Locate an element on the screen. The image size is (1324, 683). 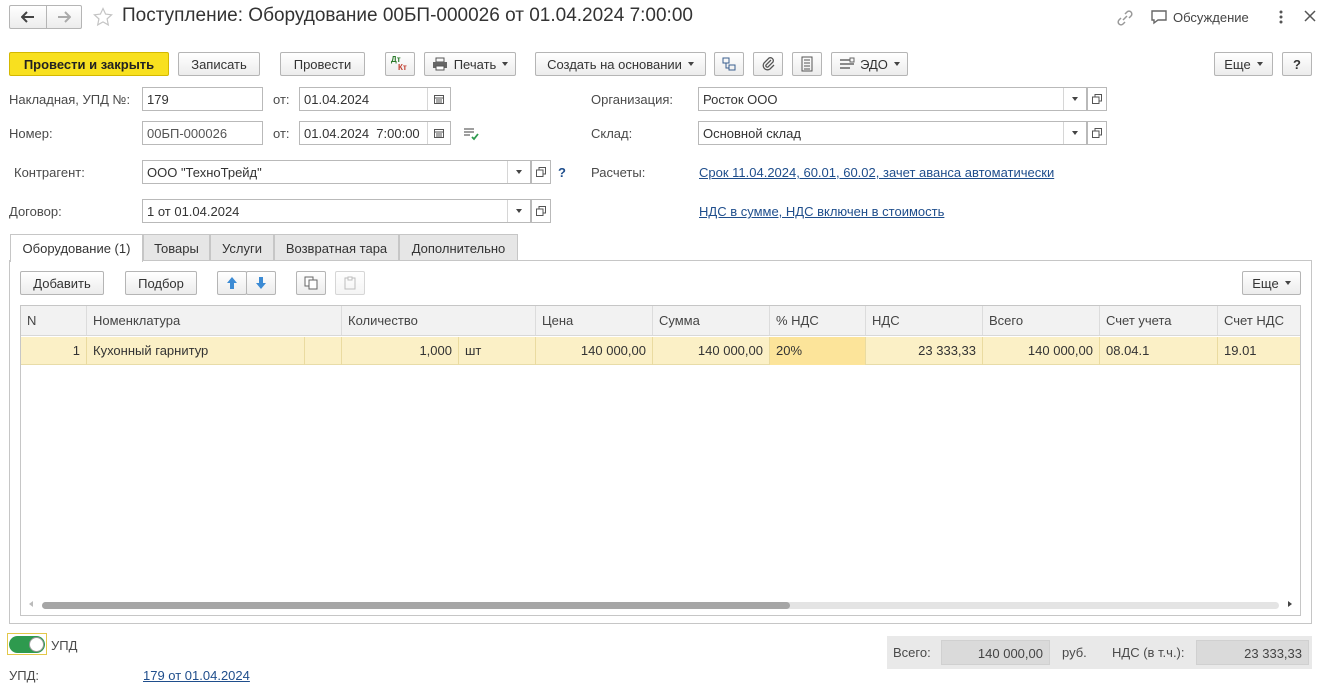
attach-button is located at coordinates (768, 64).